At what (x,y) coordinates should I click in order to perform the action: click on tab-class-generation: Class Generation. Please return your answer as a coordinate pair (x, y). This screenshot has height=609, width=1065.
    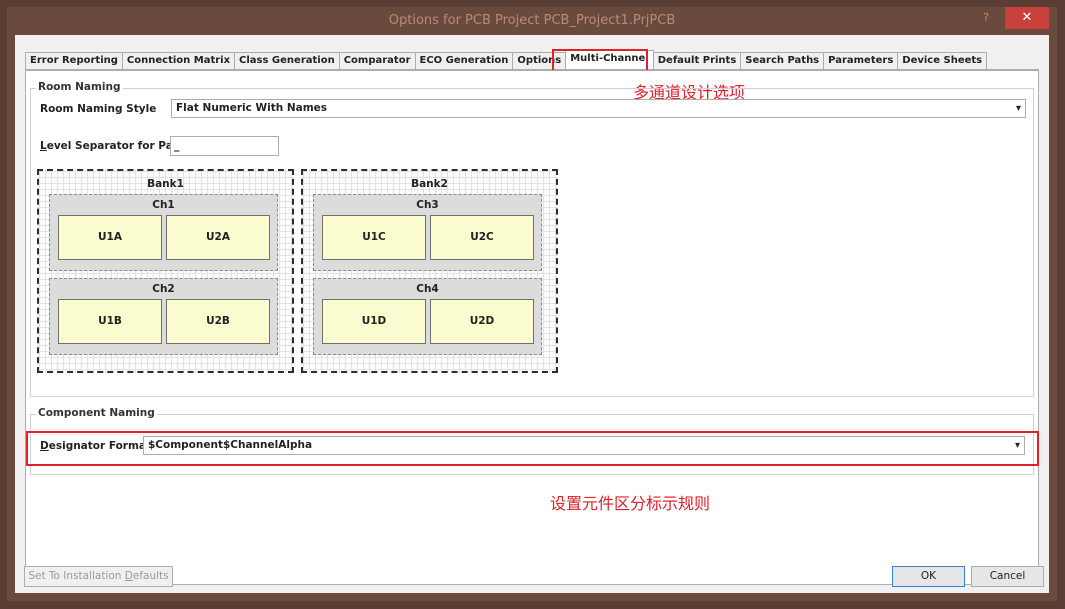
    Looking at the image, I should click on (287, 60).